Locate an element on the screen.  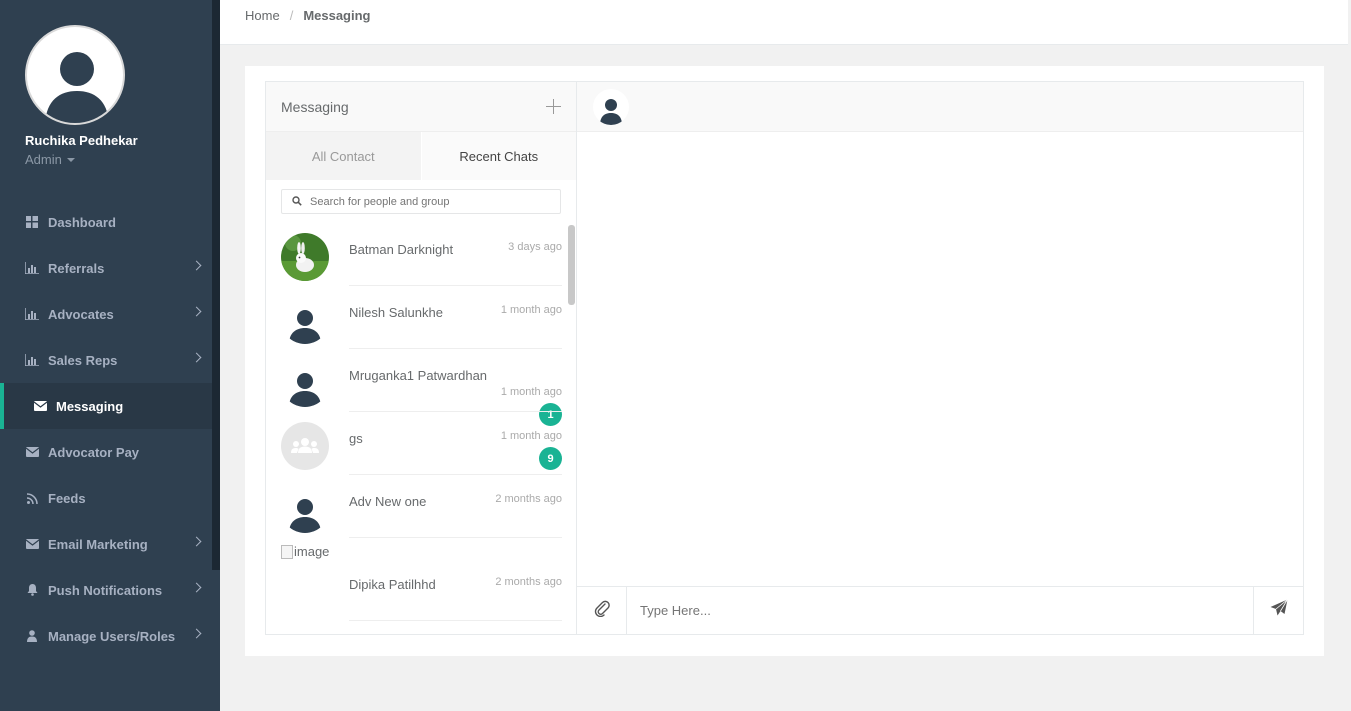
user-role: Admin is located at coordinates (43, 159).